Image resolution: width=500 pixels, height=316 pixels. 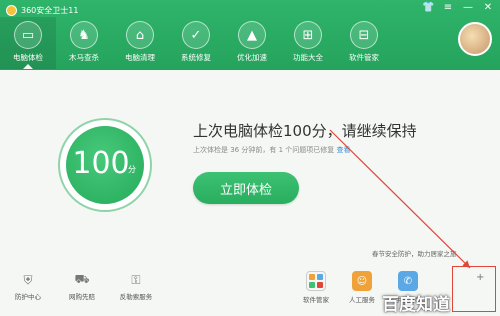 I want to click on checkup-headline: 上次电脑体检100分，请继续保持, so click(x=305, y=131).